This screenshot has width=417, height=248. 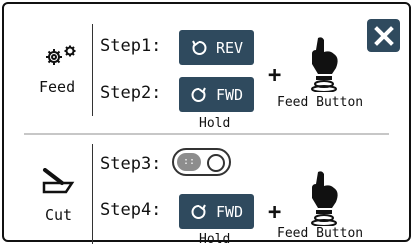 I want to click on gears-icon, so click(x=62, y=57).